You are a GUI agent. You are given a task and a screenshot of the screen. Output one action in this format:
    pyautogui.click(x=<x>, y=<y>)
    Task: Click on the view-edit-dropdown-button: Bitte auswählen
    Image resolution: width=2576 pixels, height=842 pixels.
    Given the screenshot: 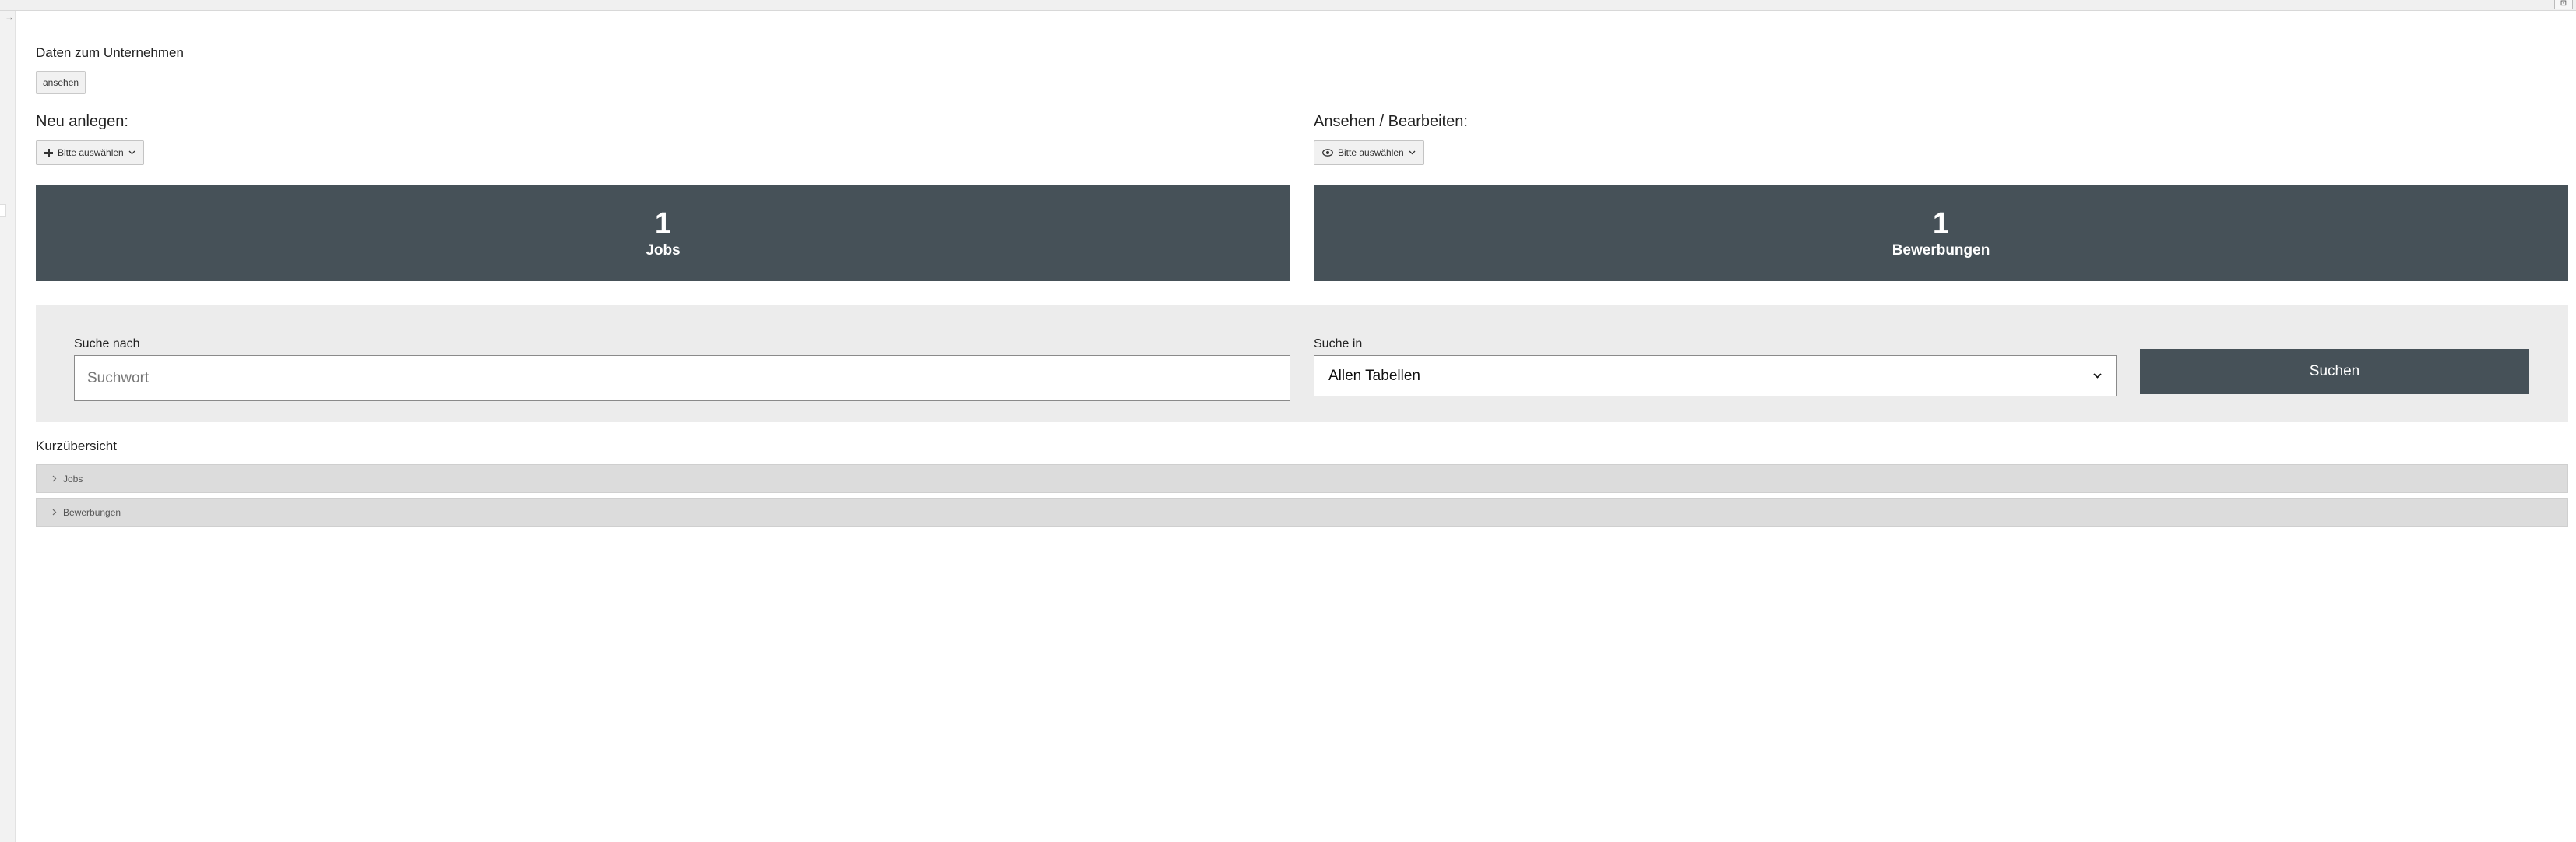 What is the action you would take?
    pyautogui.click(x=1369, y=152)
    